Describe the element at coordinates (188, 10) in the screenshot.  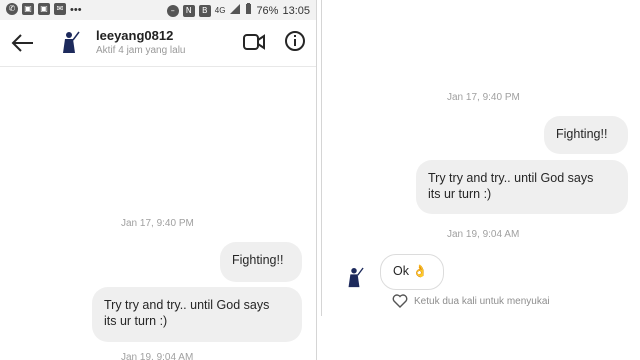
I see `nfc-icon: N` at that location.